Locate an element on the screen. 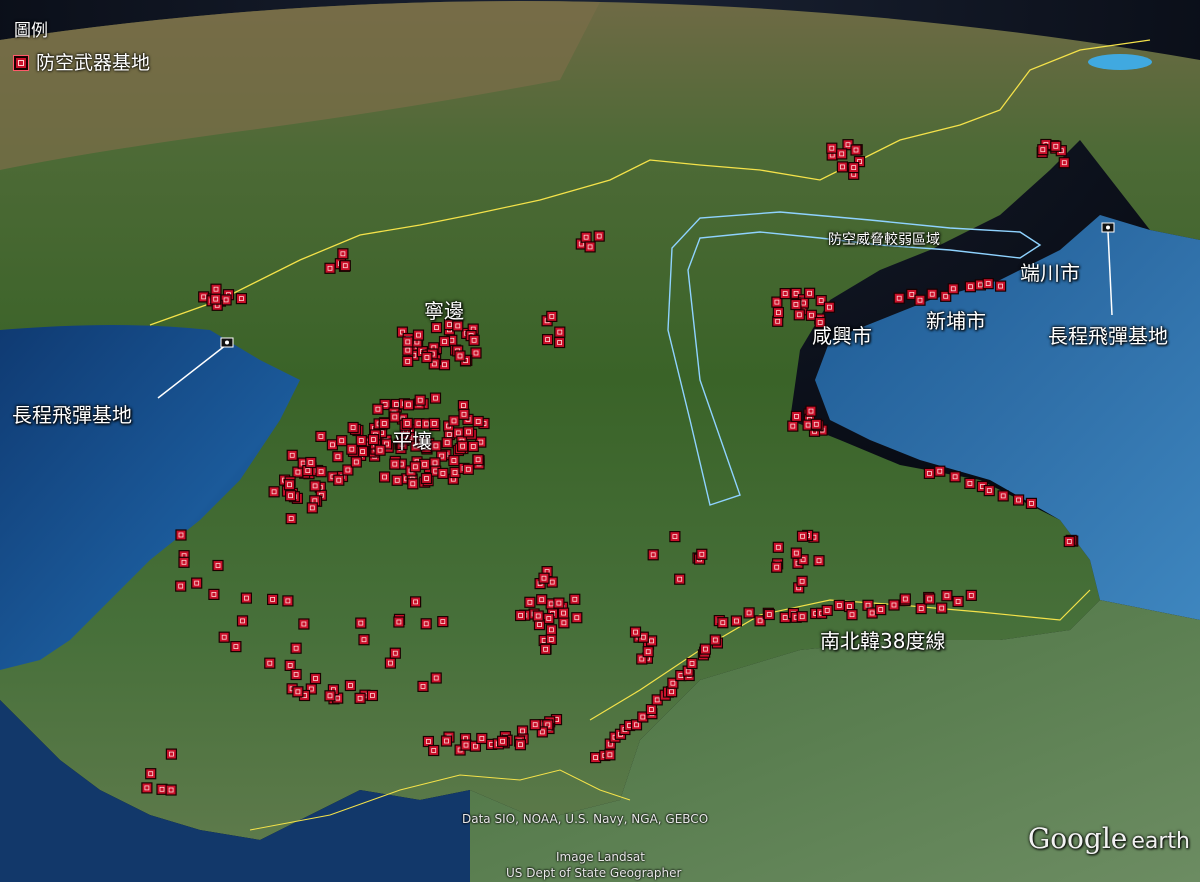 The height and width of the screenshot is (882, 1200). label-pyongyang: 平壤 is located at coordinates (412, 441).